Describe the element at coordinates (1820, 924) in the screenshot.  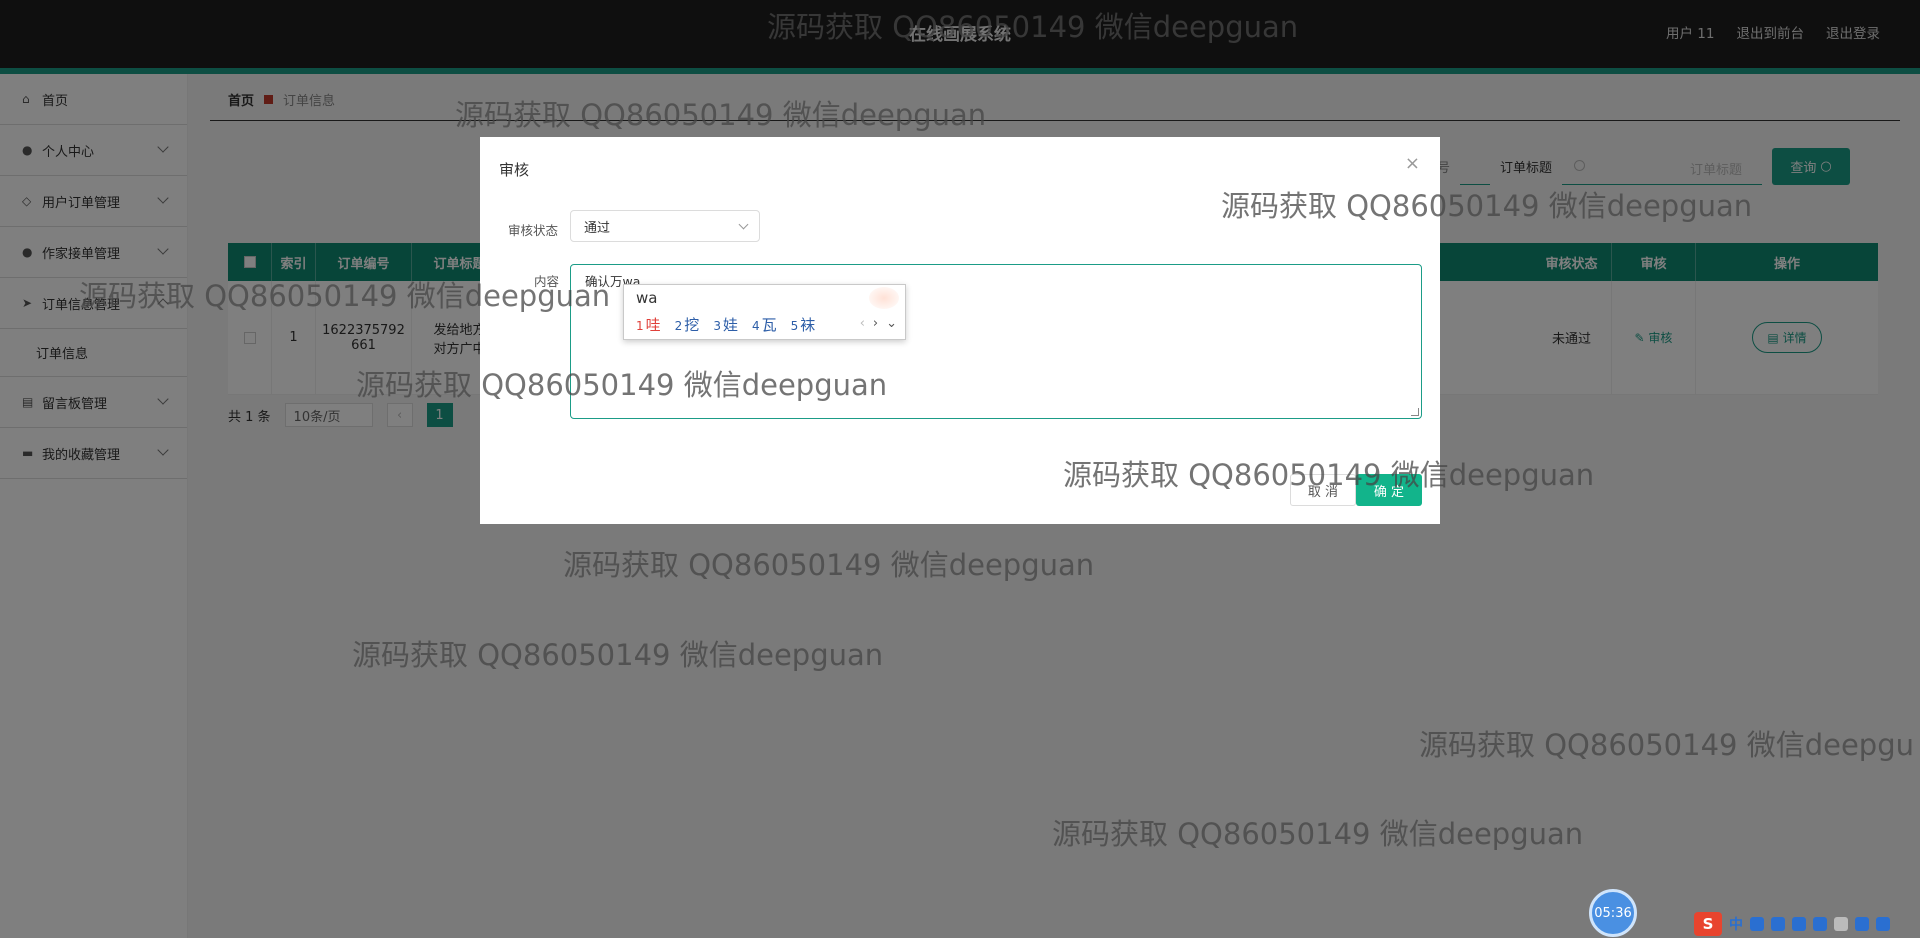
I see `keyboard-icon` at that location.